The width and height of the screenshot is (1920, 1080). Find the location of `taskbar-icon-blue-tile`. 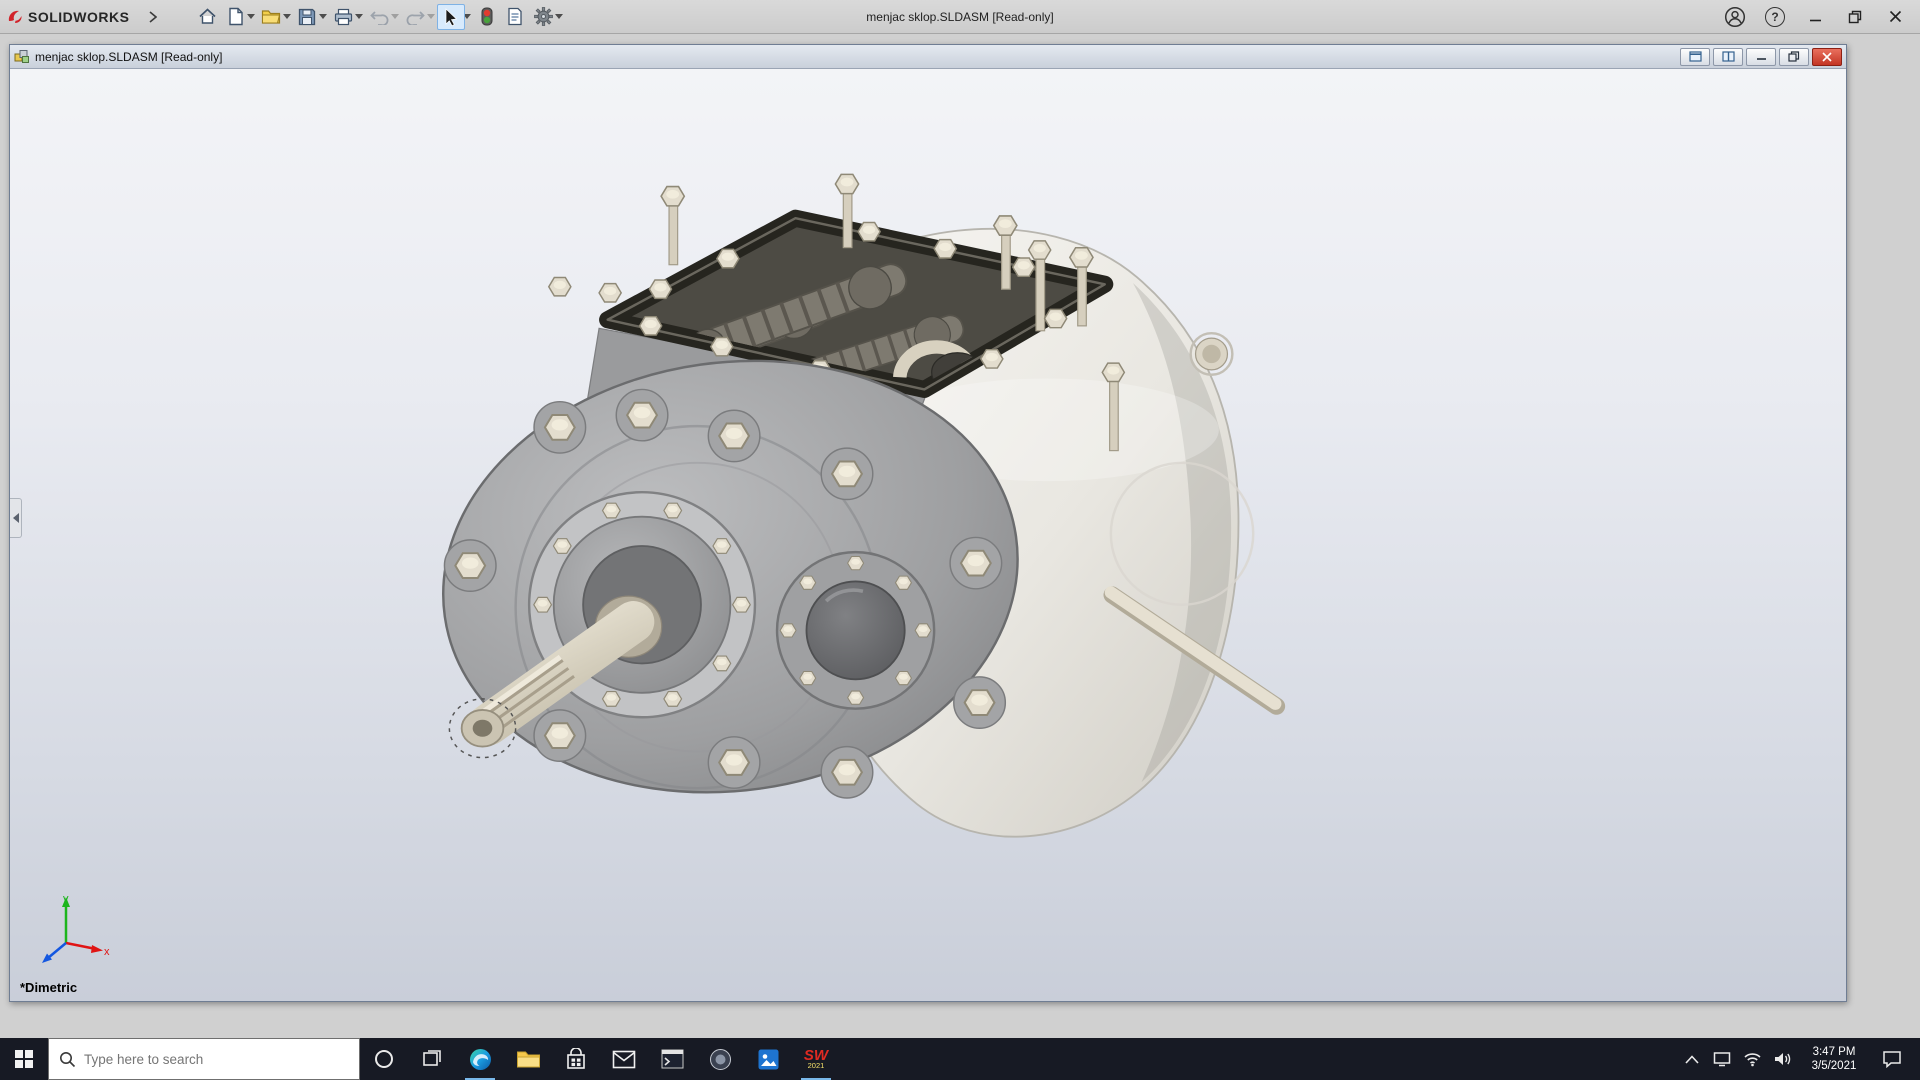

taskbar-icon-blue-tile is located at coordinates (768, 1059).